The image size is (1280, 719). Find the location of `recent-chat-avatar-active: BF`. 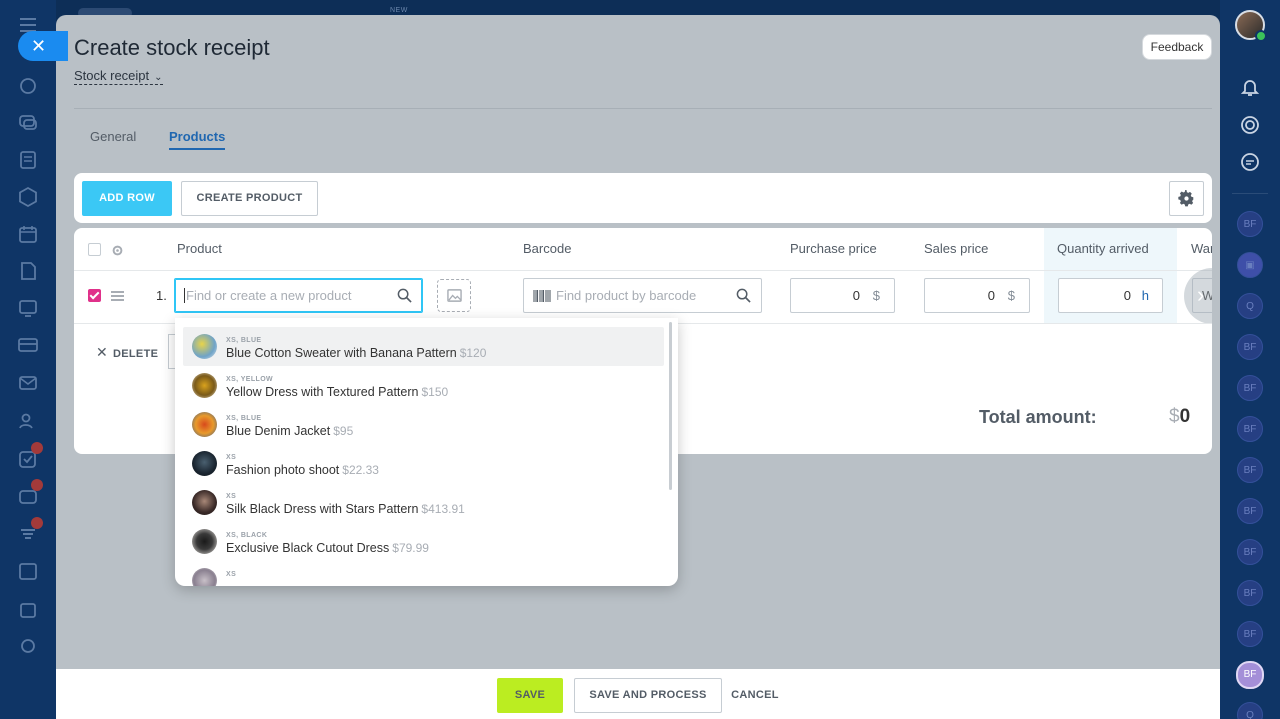

recent-chat-avatar-active: BF is located at coordinates (1250, 675).